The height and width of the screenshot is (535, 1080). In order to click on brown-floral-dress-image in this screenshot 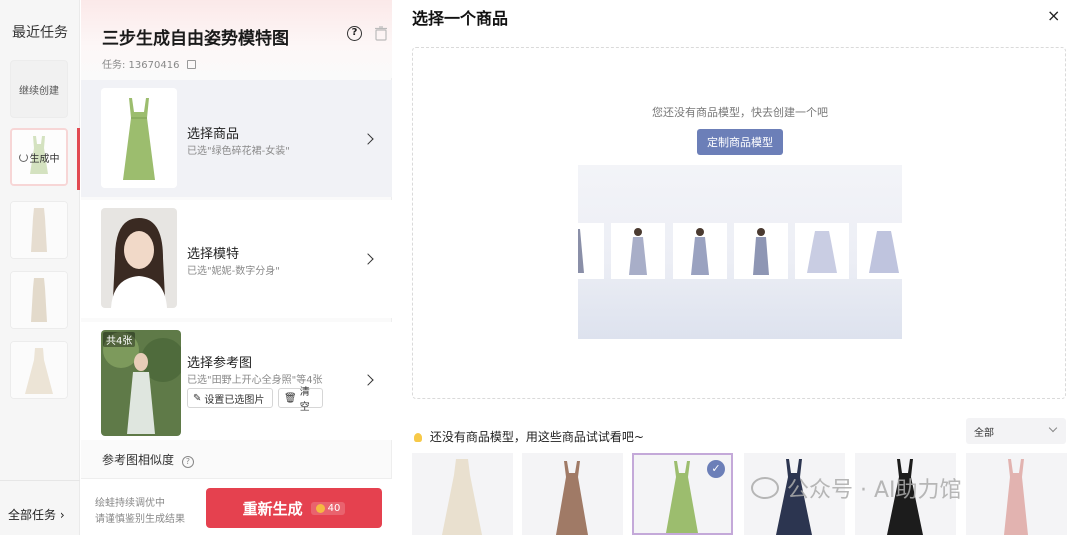, I will do `click(572, 498)`.